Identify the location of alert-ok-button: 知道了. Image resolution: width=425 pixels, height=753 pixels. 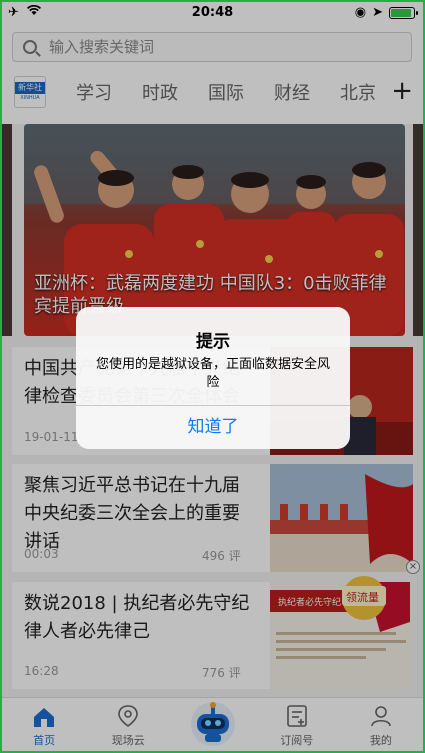
(213, 427).